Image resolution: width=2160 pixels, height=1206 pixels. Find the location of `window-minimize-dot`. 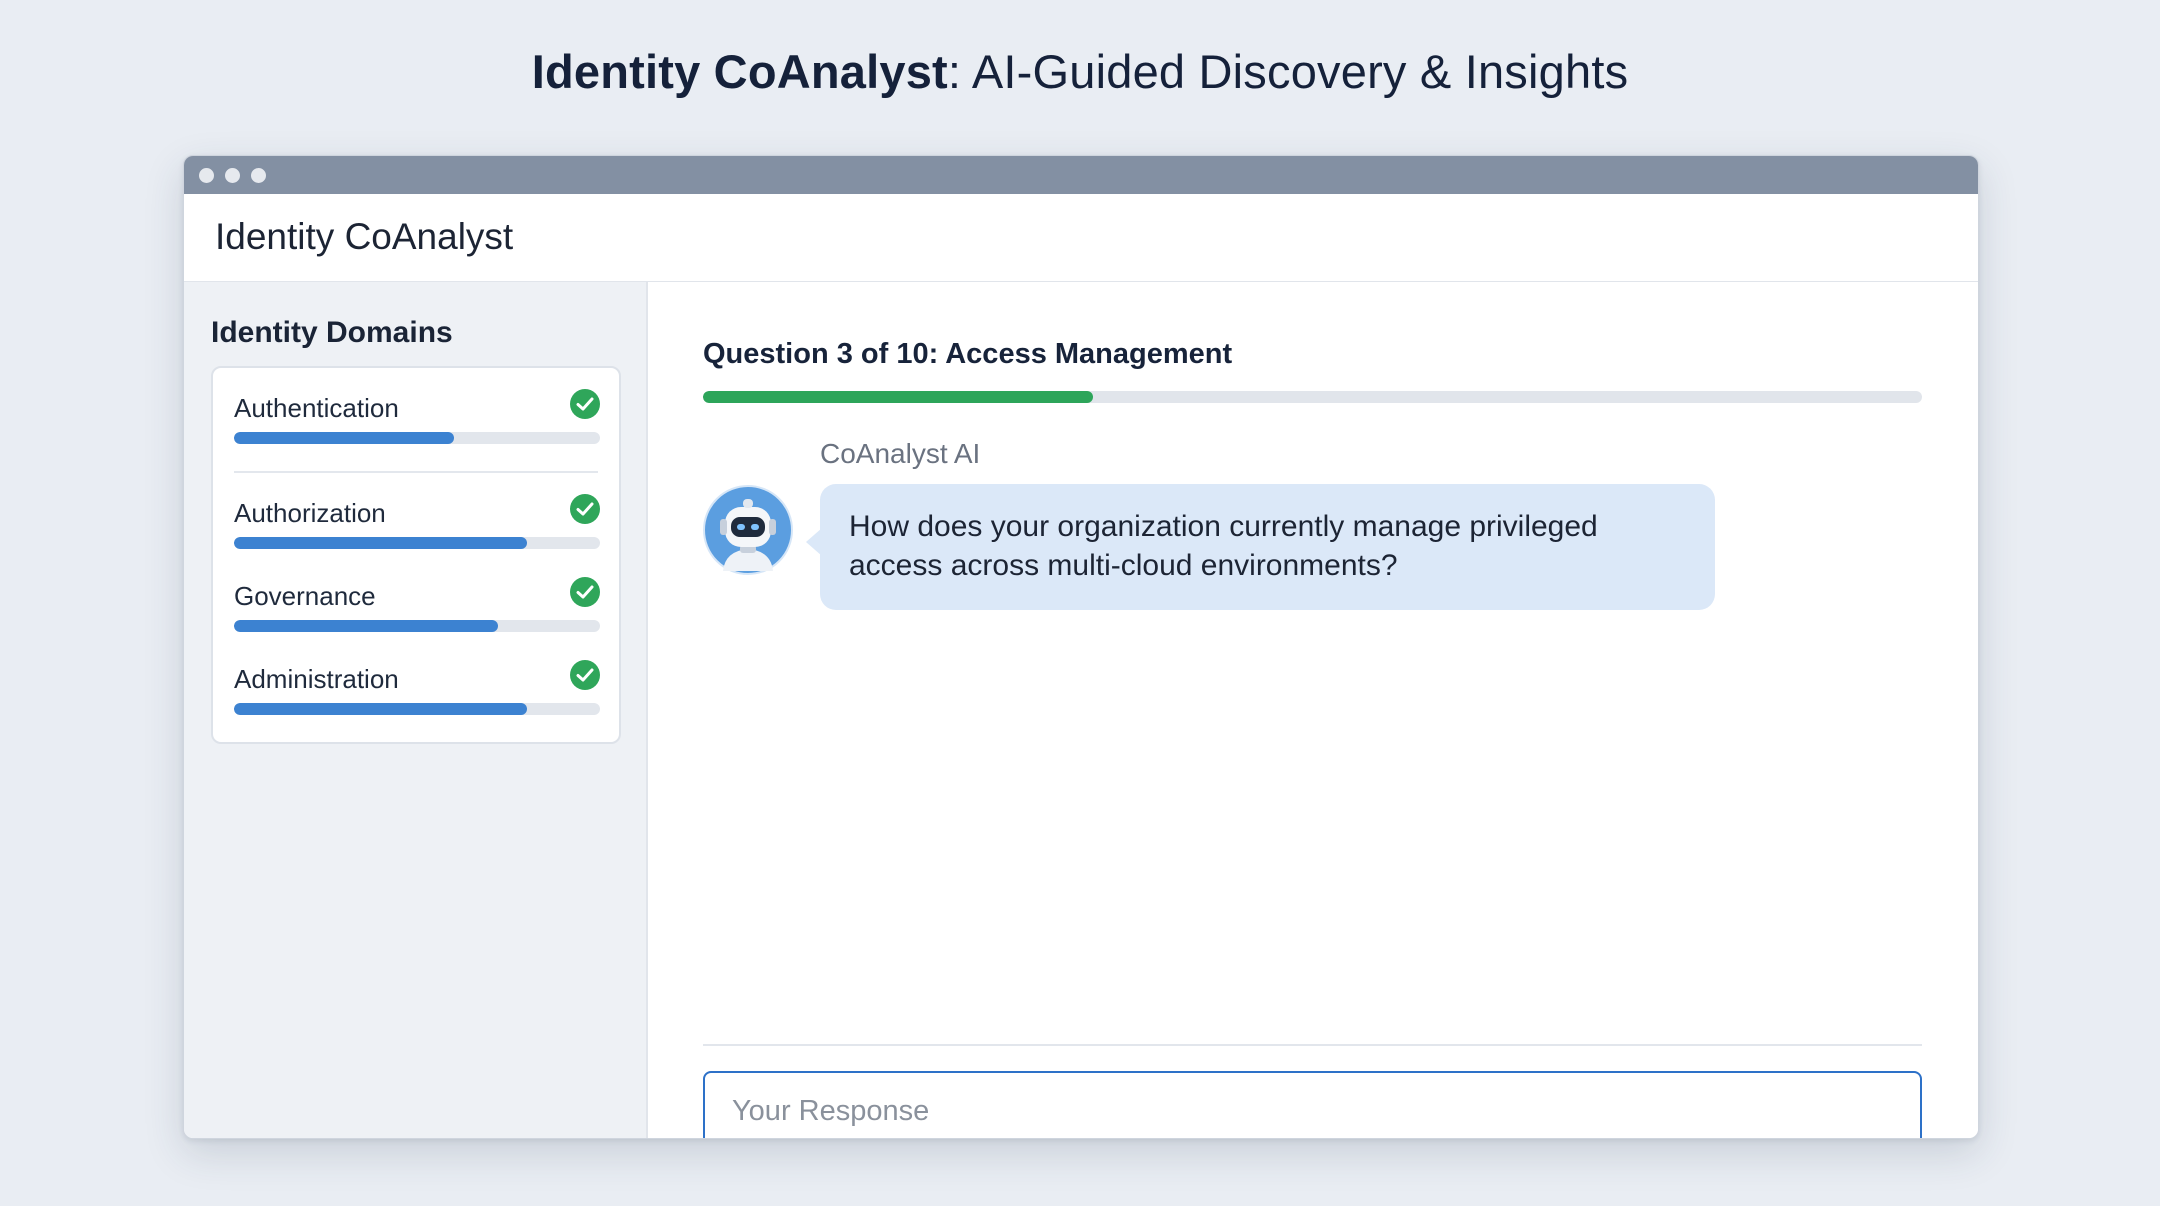

window-minimize-dot is located at coordinates (232, 175).